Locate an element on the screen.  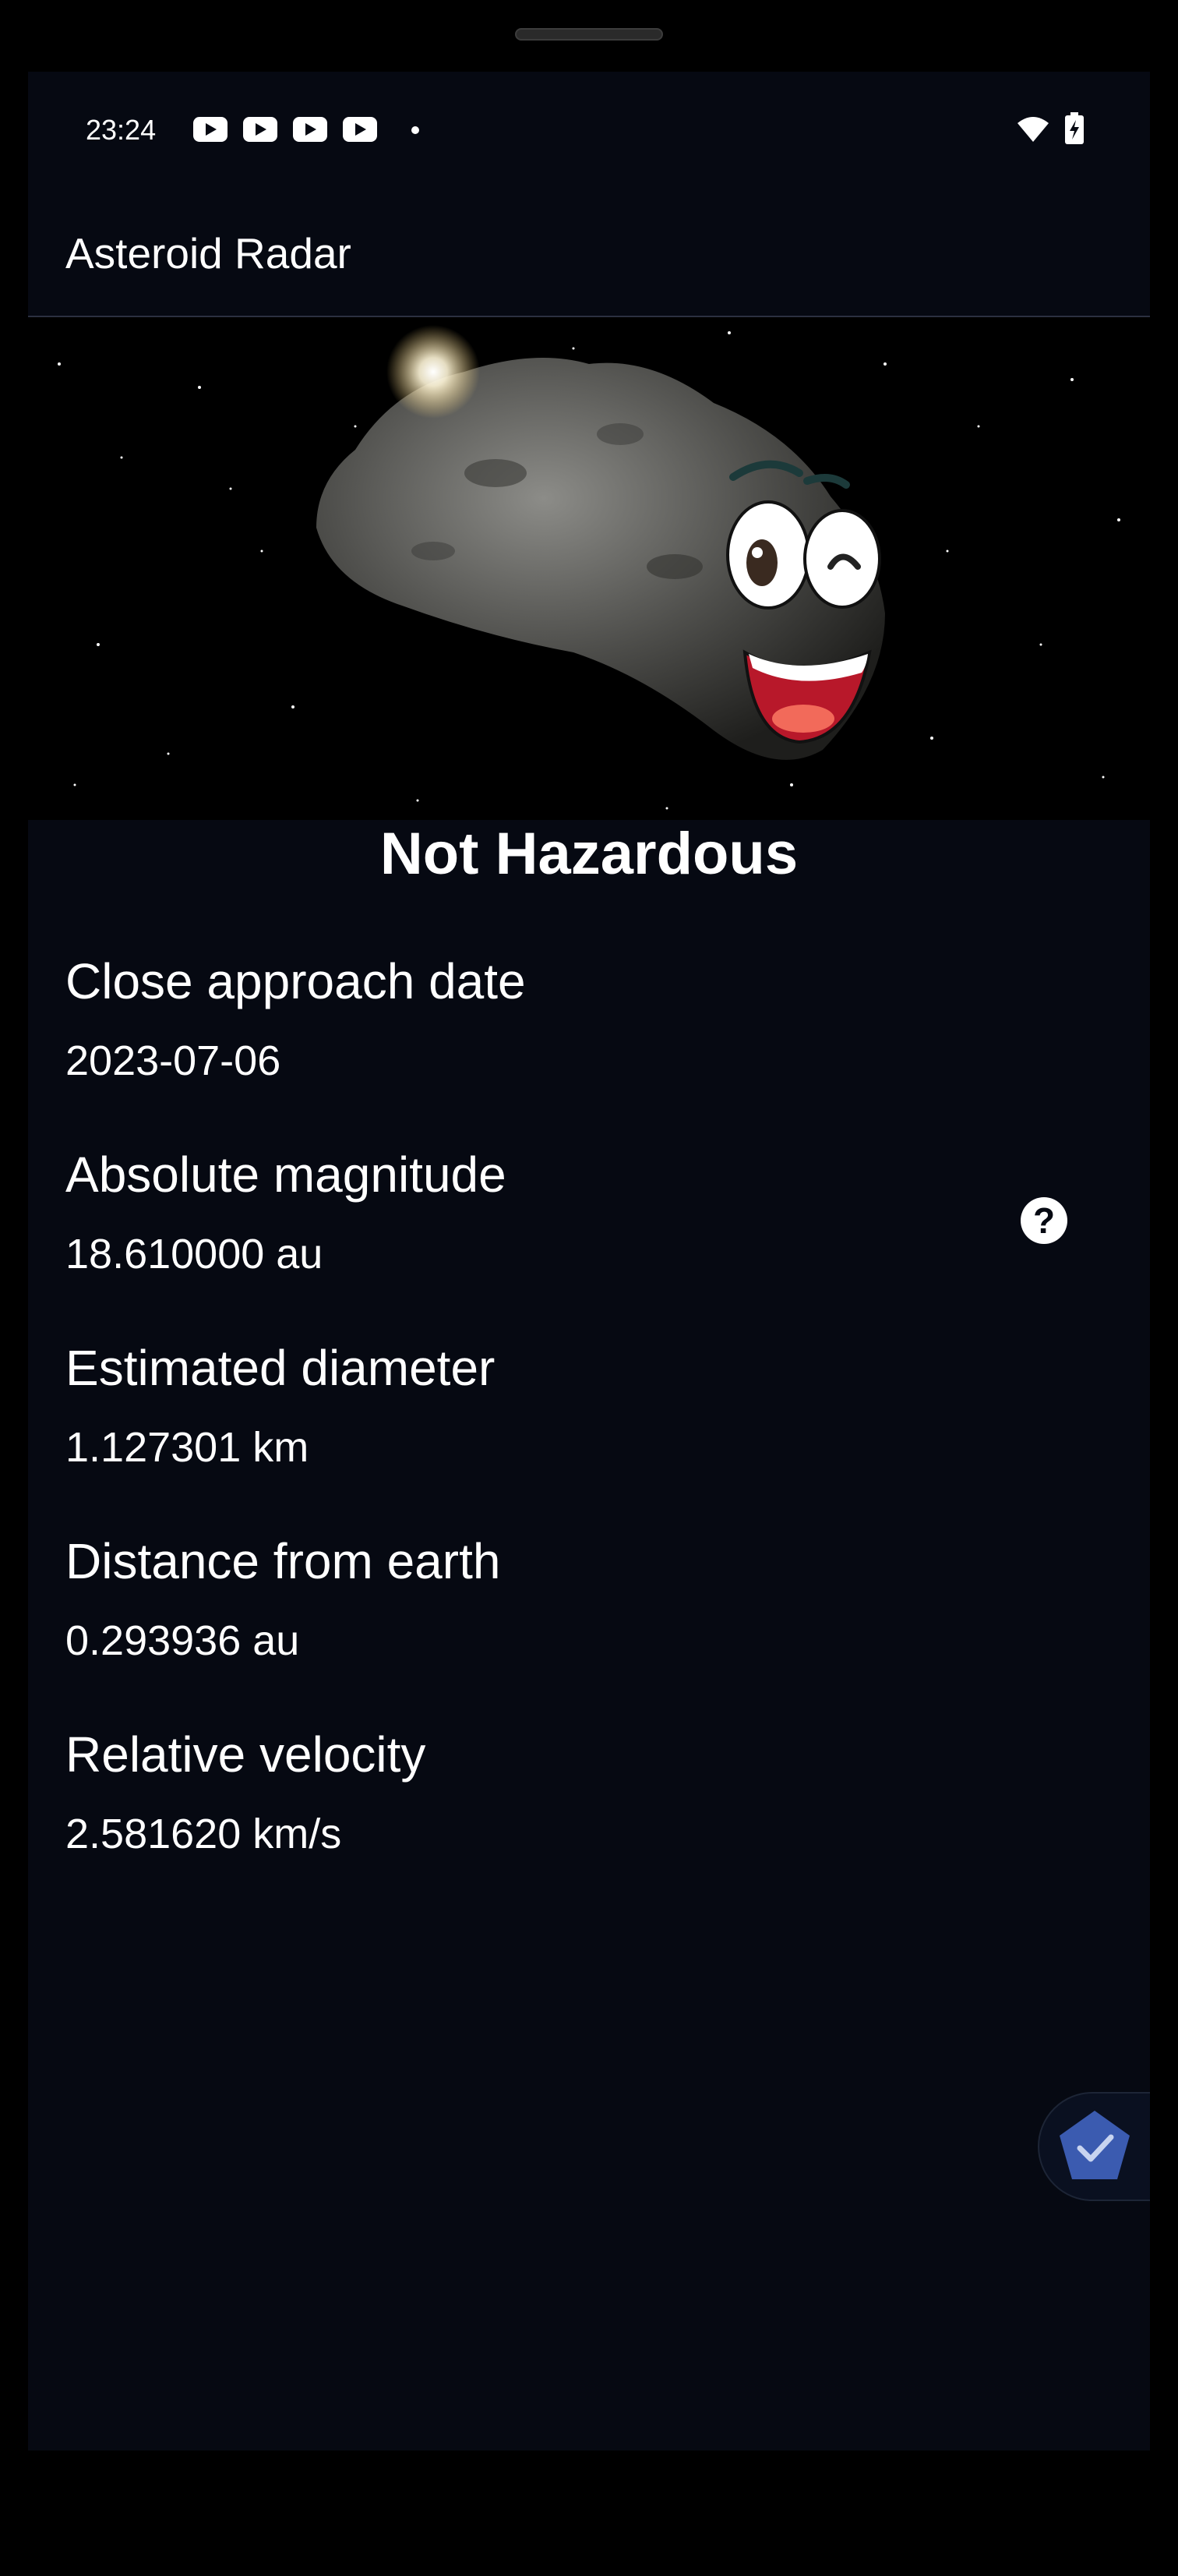
battery-charging-icon is located at coordinates (1074, 128).